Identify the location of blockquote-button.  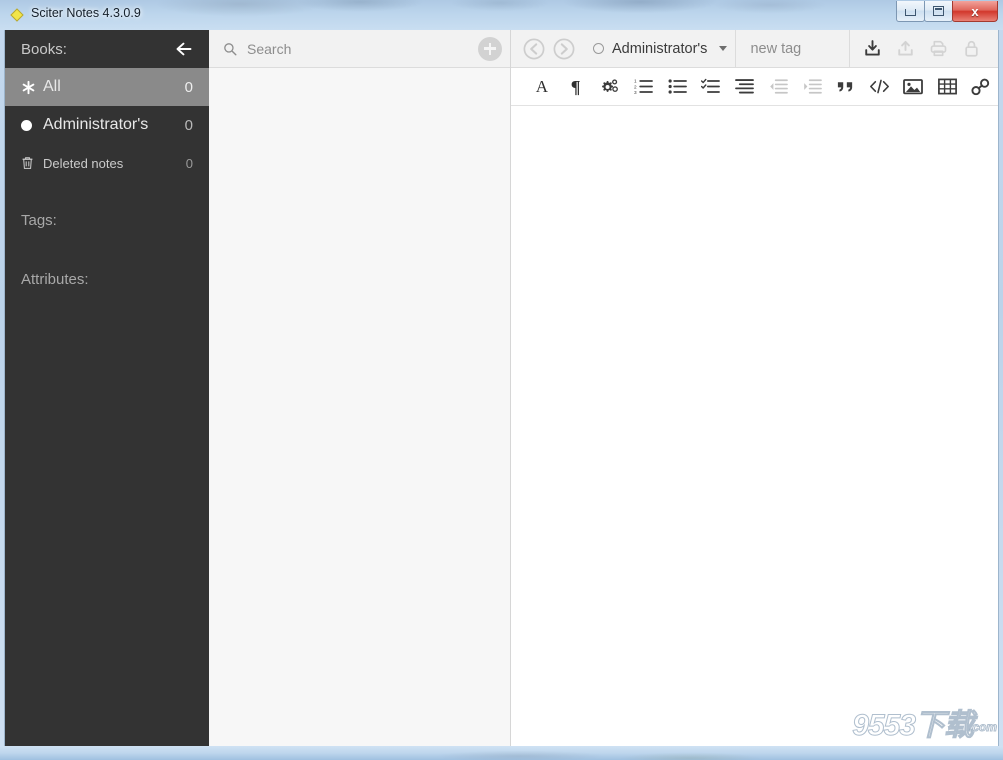
(846, 87).